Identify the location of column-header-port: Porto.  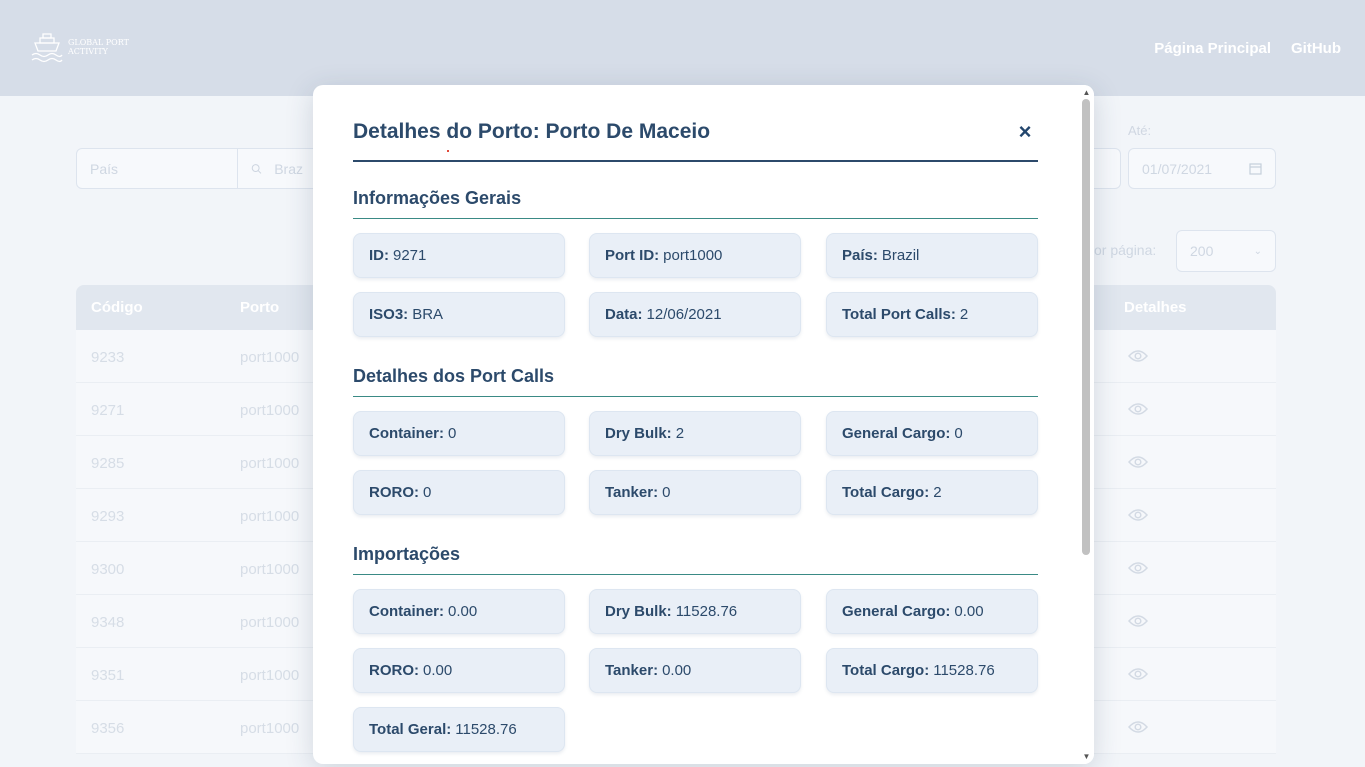
(259, 307).